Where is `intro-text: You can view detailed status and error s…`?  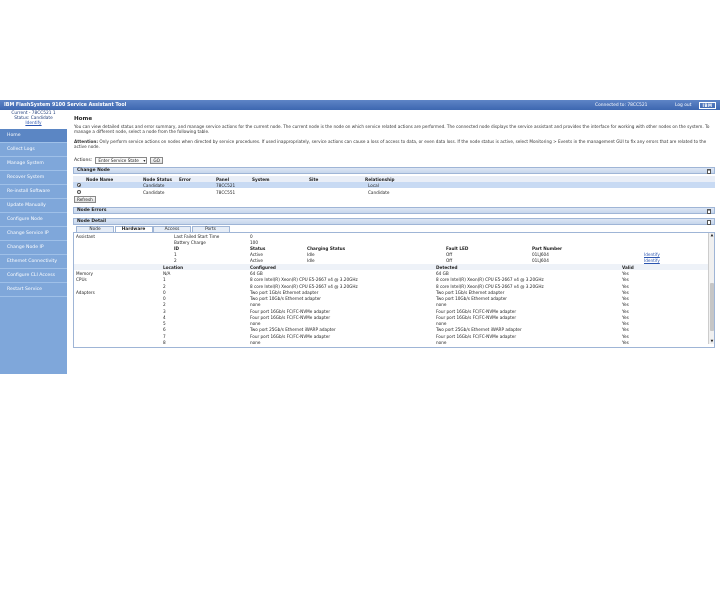 intro-text: You can view detailed status and error s… is located at coordinates (392, 129).